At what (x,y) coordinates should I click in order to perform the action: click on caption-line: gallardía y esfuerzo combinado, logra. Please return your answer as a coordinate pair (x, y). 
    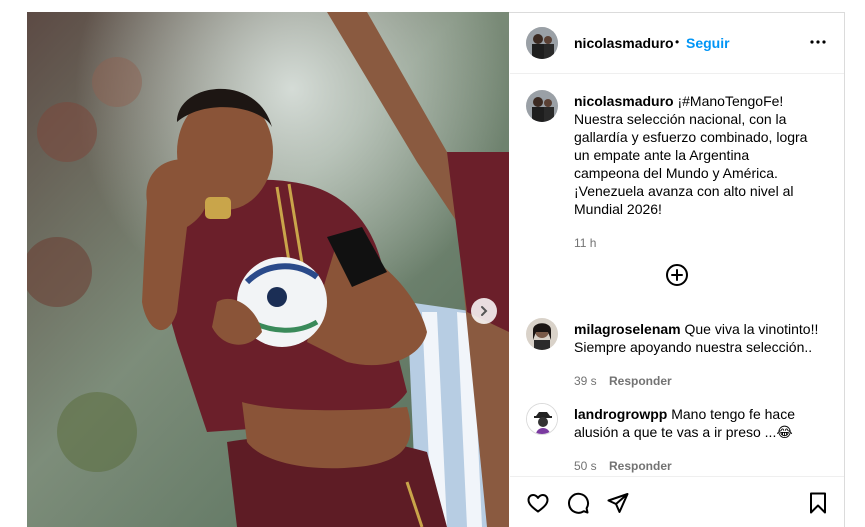
    Looking at the image, I should click on (691, 137).